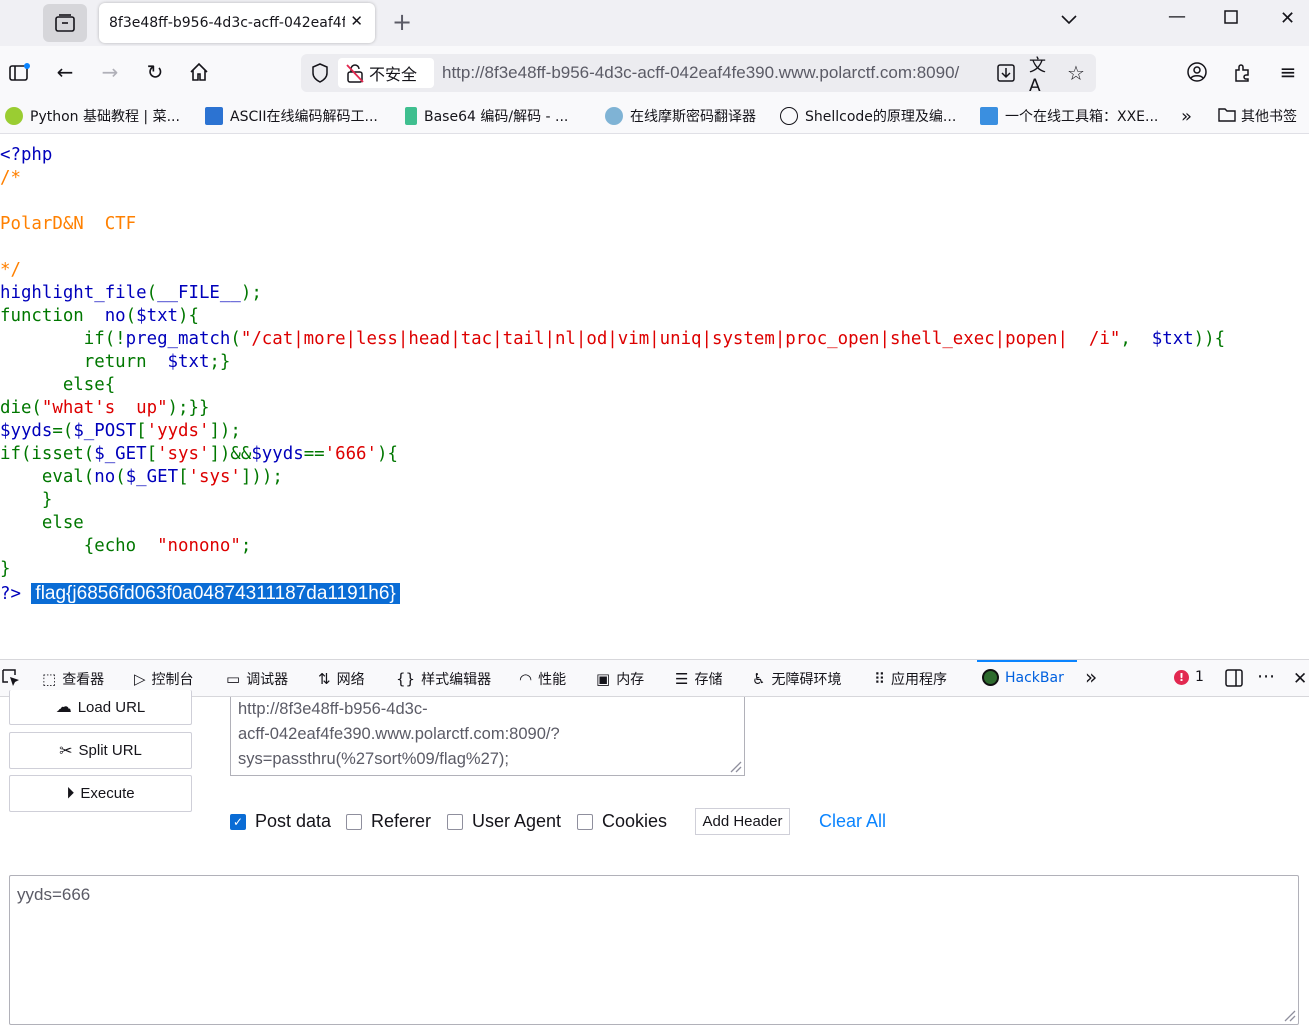 This screenshot has width=1309, height=1035. Describe the element at coordinates (341, 679) in the screenshot. I see `tab-network: ⇅ 网络` at that location.